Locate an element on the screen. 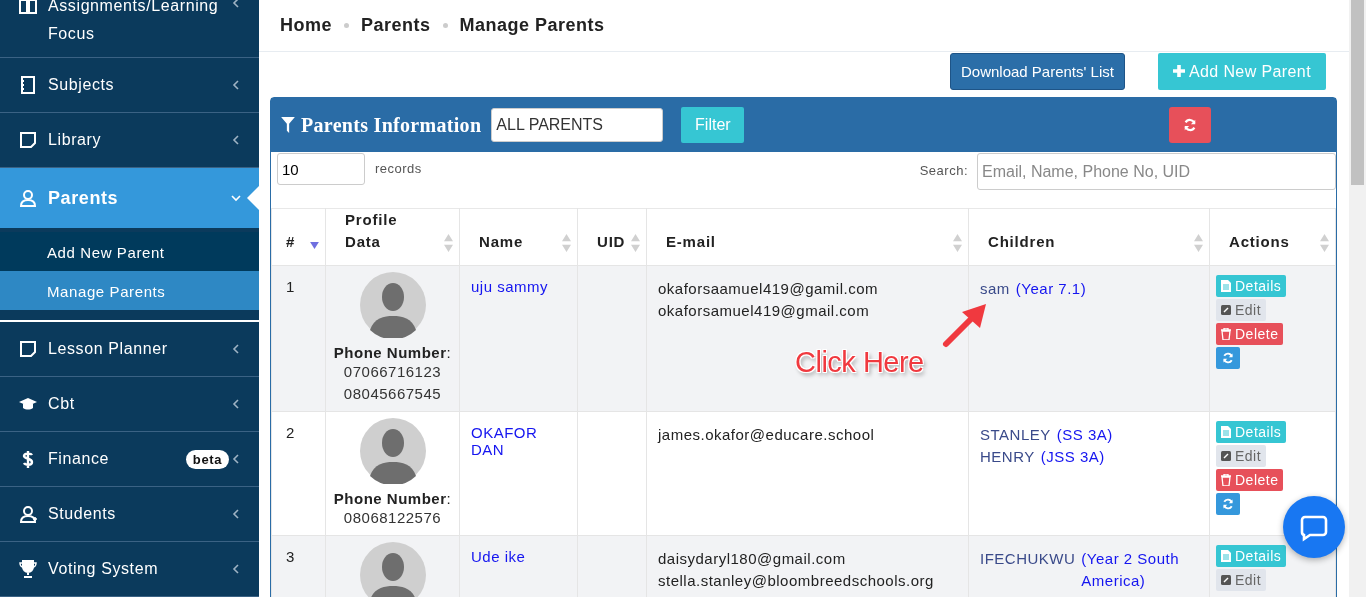 This screenshot has width=1366, height=597. sidebar-item-label: Subjects is located at coordinates (82, 85).